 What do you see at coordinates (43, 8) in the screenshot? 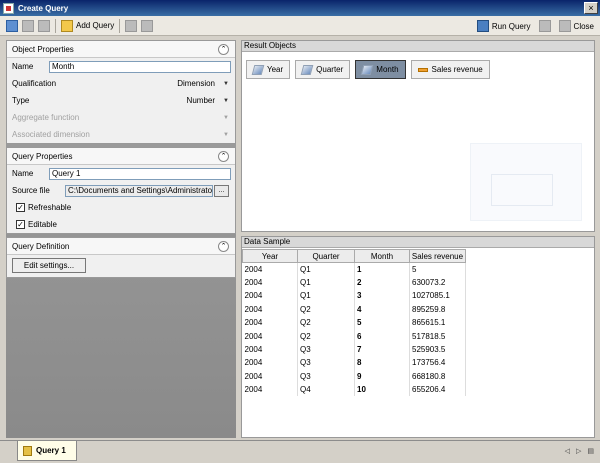
I see `window-title: Create Query` at bounding box center [43, 8].